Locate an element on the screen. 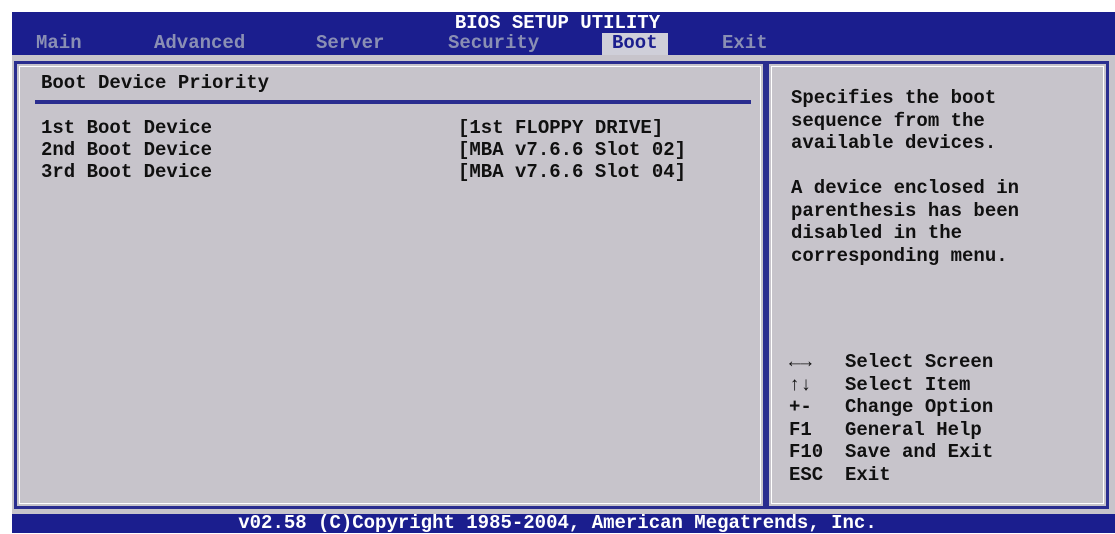  legend-general-help: F1 General Help is located at coordinates (891, 430).